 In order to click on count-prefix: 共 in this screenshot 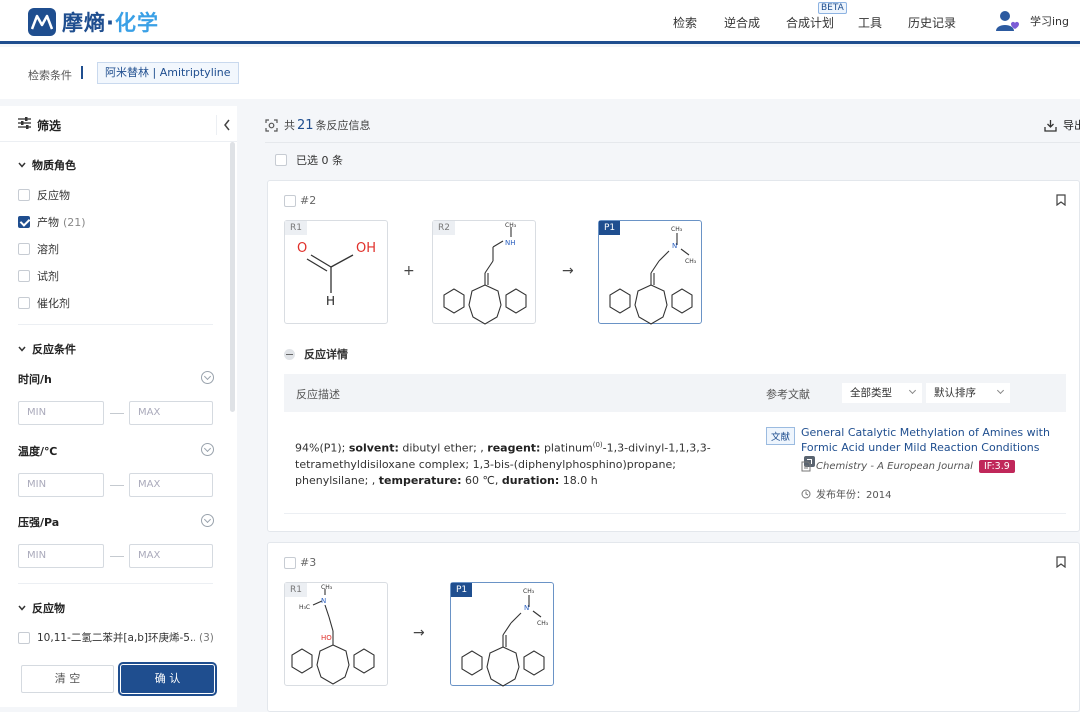, I will do `click(289, 125)`.